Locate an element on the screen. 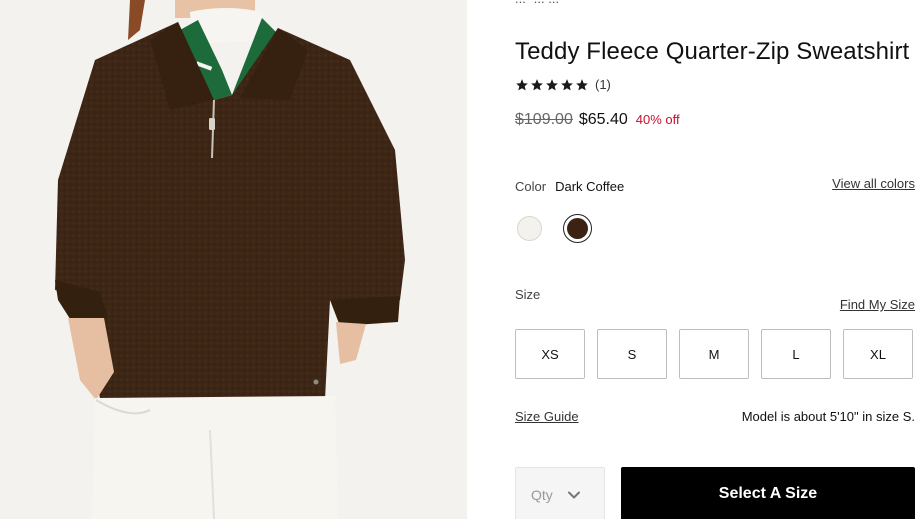 The image size is (919, 519). size-button-l: L is located at coordinates (796, 354).